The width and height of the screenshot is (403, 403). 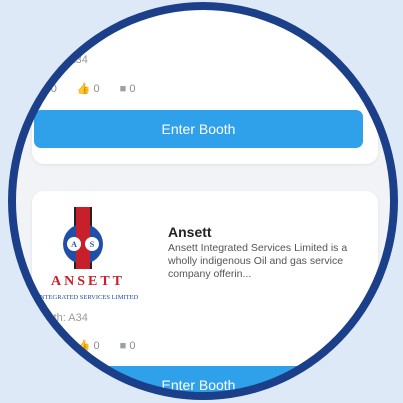 I want to click on logo-wordmark: ANSETT, so click(x=88, y=281).